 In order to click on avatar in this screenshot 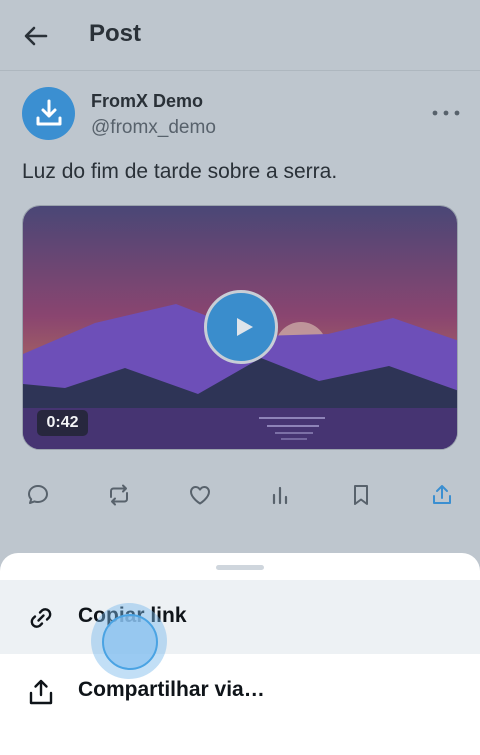, I will do `click(48, 113)`.